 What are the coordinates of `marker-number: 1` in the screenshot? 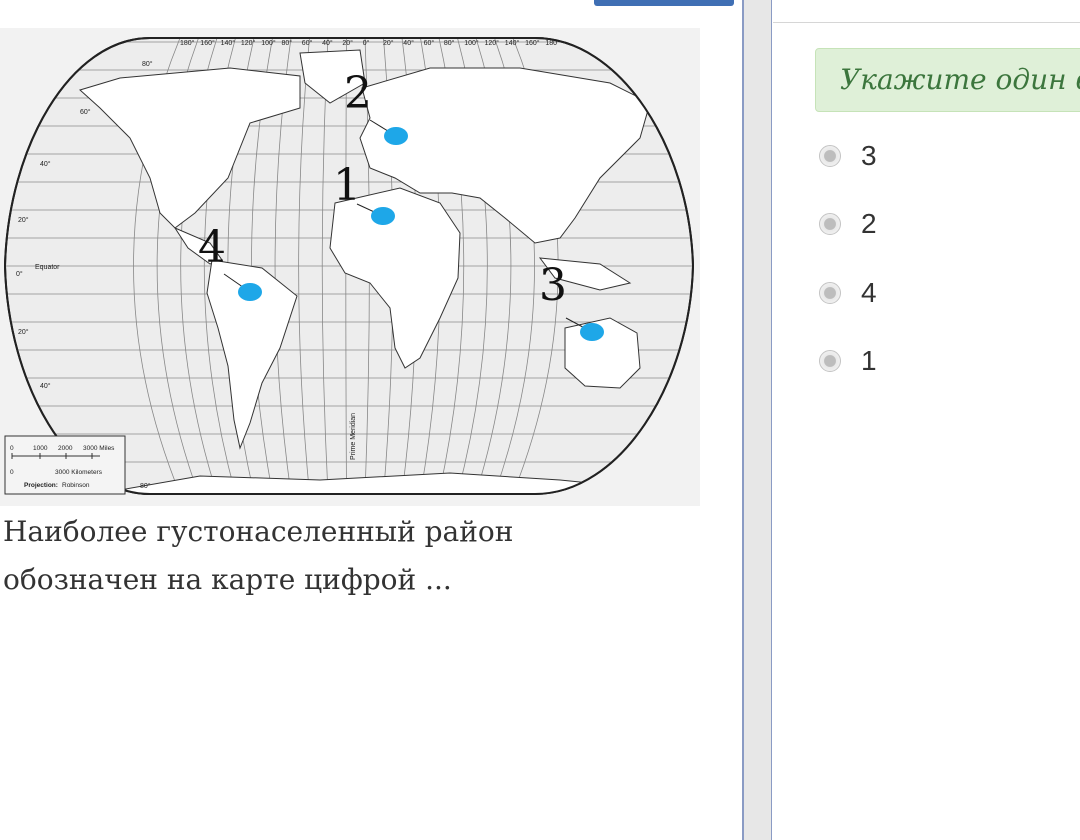 It's located at (347, 185).